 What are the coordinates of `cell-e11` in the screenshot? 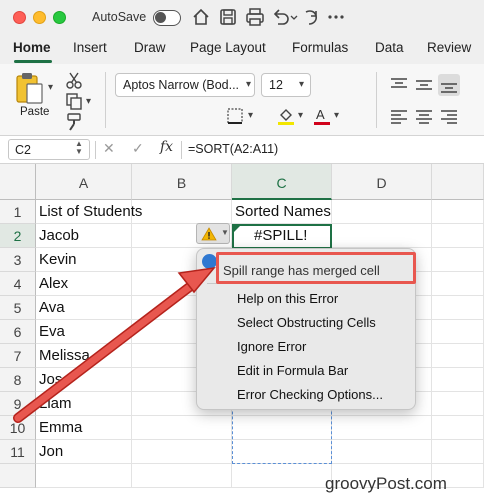 It's located at (458, 452).